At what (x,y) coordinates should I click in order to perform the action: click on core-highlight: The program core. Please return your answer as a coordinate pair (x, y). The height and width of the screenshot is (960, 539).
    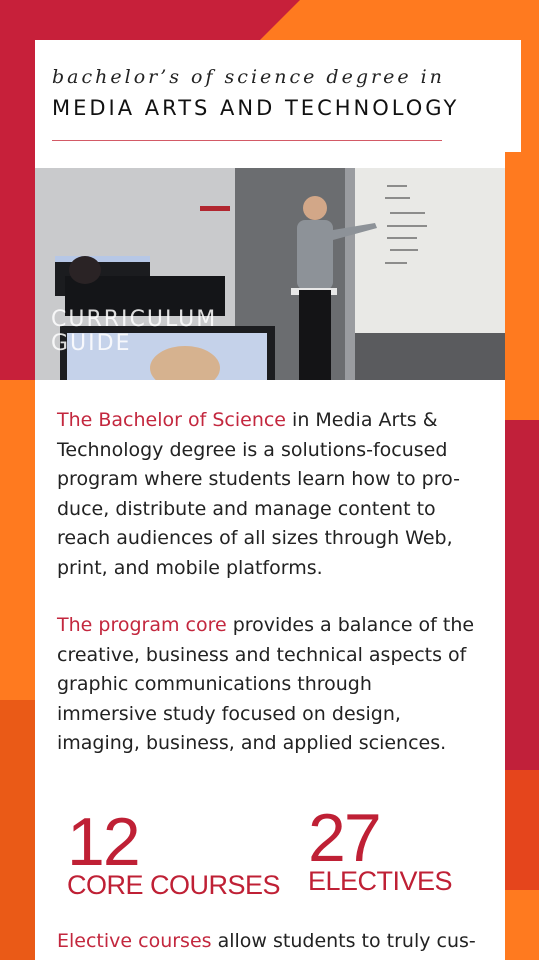
    Looking at the image, I should click on (142, 625).